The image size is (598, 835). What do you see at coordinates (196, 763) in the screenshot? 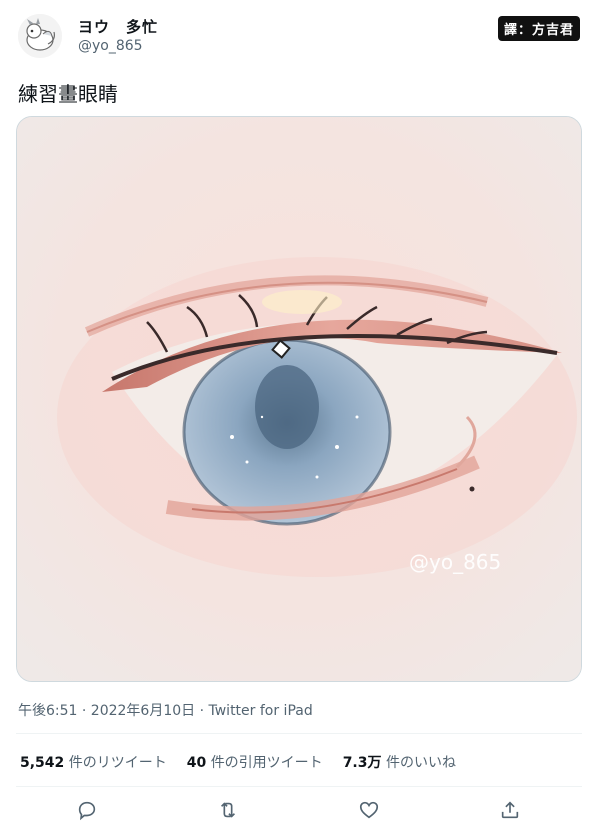
I see `quotes-count: 40` at bounding box center [196, 763].